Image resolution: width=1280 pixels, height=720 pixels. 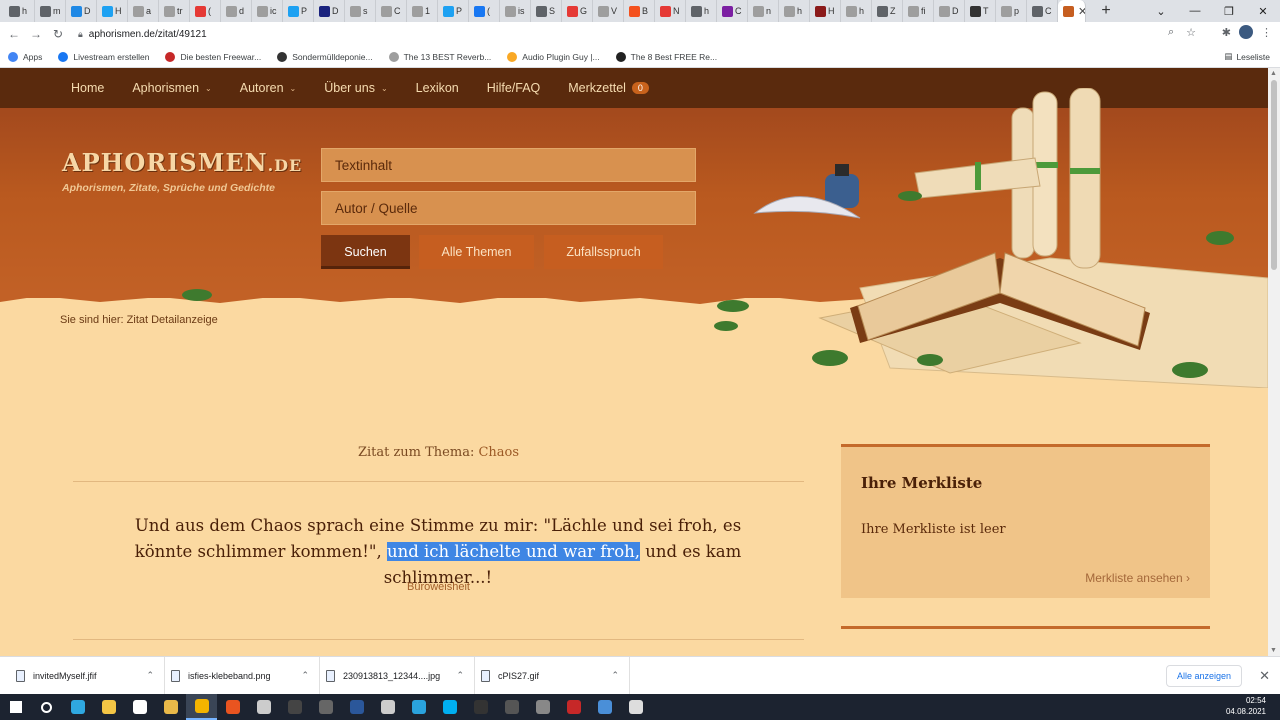 I want to click on nav-item-lexikon: Lexikon, so click(x=437, y=88).